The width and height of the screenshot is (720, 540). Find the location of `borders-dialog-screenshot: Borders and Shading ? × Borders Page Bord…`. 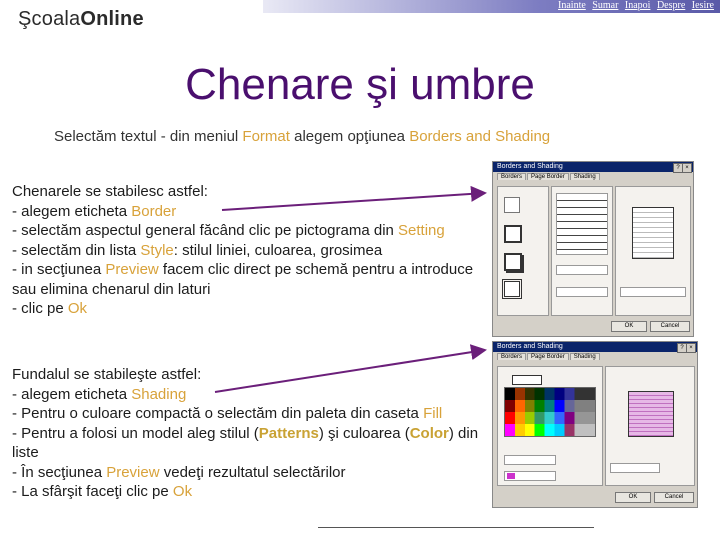

borders-dialog-screenshot: Borders and Shading ? × Borders Page Bord… is located at coordinates (593, 249).